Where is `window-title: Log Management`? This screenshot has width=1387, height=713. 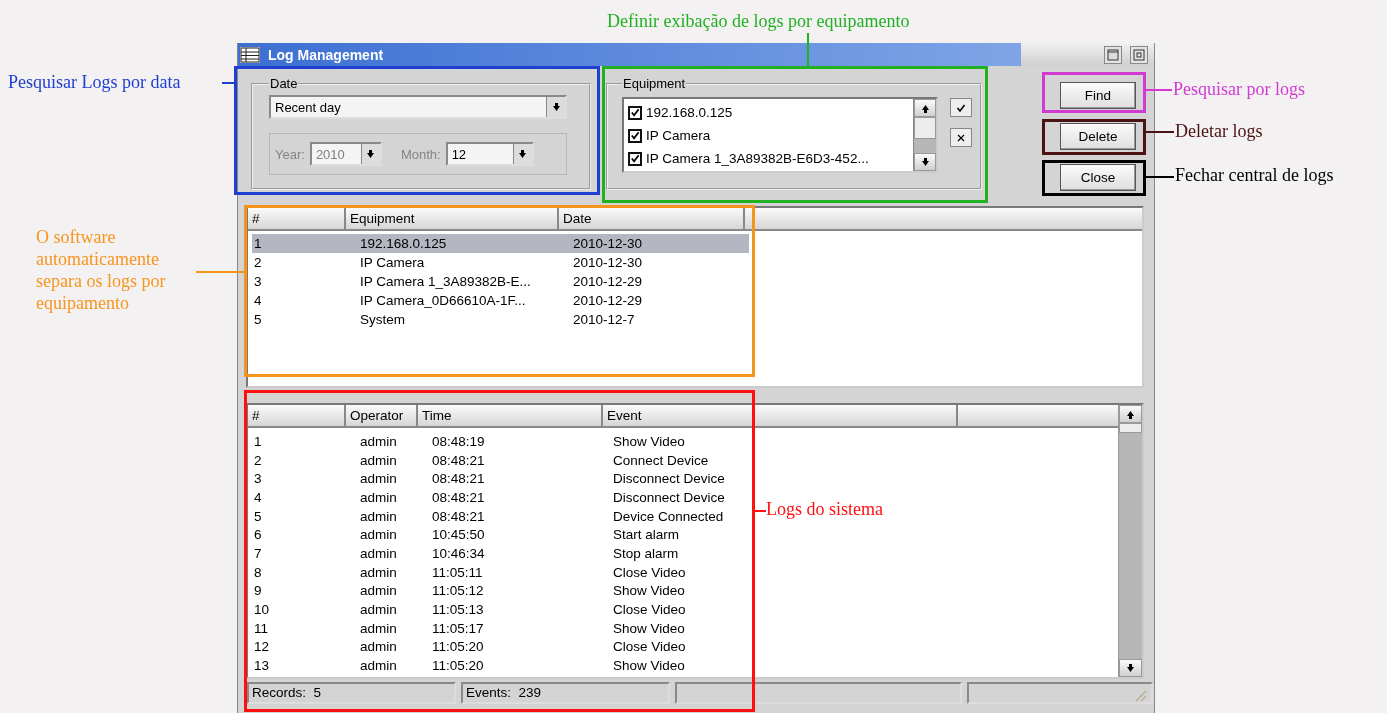 window-title: Log Management is located at coordinates (326, 54).